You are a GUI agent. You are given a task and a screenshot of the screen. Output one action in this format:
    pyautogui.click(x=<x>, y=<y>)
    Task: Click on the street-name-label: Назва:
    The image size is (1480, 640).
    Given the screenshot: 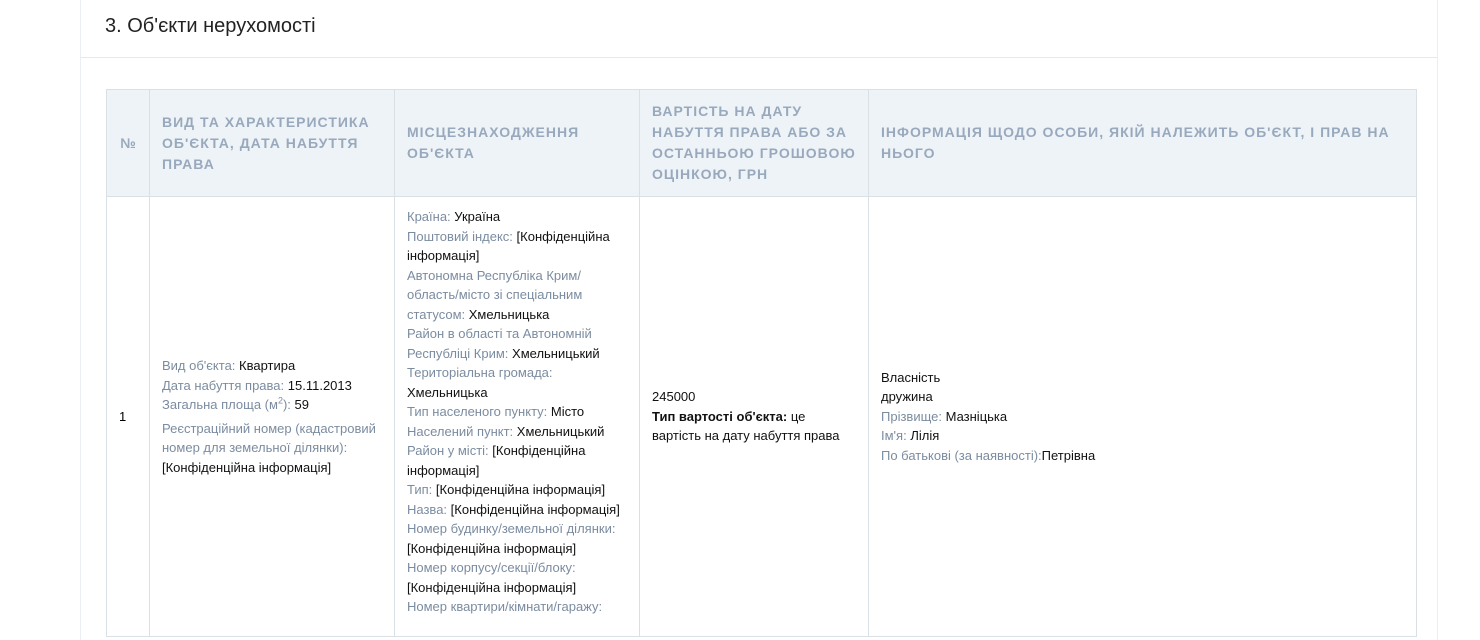 What is the action you would take?
    pyautogui.click(x=427, y=509)
    